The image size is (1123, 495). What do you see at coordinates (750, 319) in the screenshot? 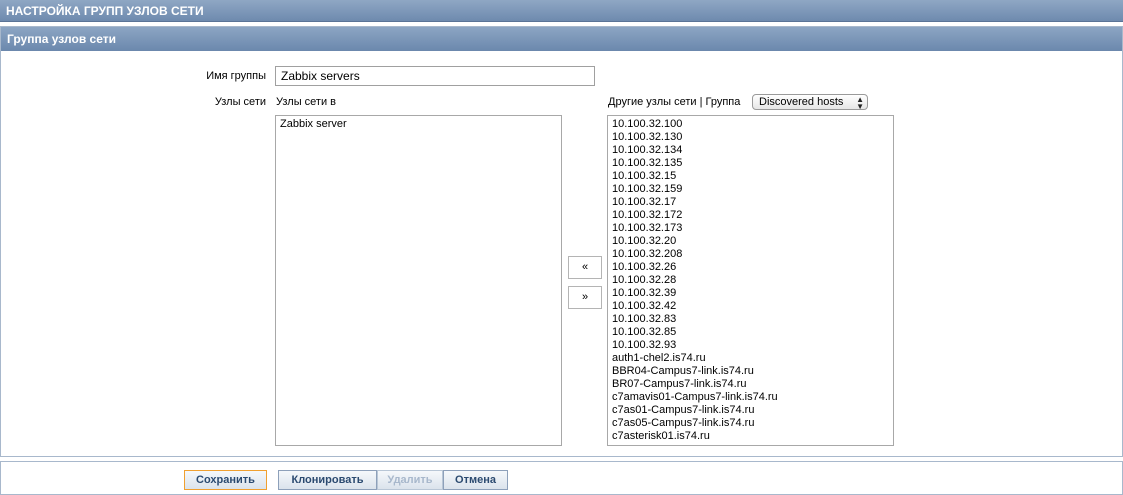
I see `list-item: 10.100.32.83` at bounding box center [750, 319].